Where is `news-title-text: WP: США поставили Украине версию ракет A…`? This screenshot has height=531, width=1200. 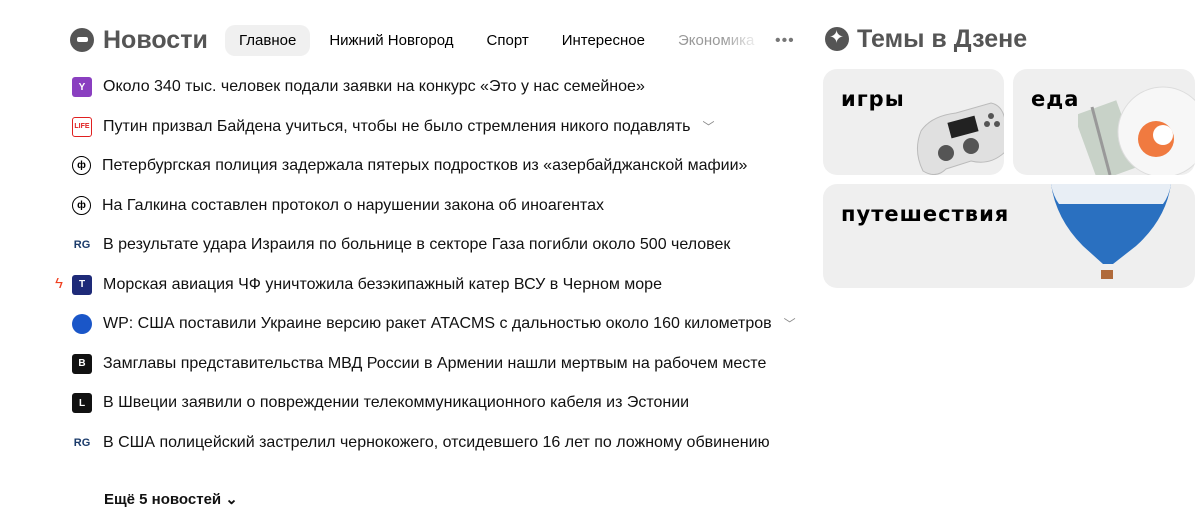
news-title-text: WP: США поставили Украине версию ракет A… is located at coordinates (437, 323).